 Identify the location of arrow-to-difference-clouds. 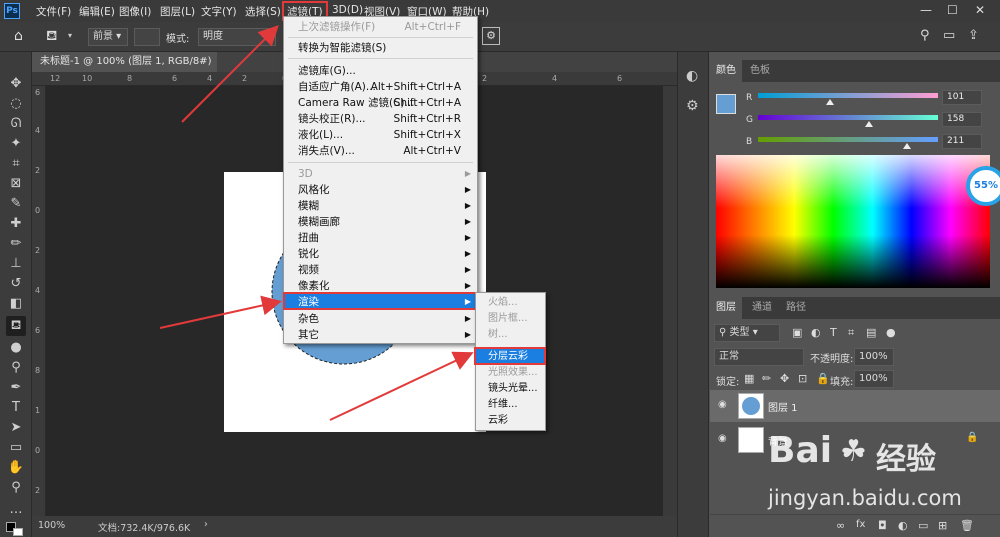
(401, 386).